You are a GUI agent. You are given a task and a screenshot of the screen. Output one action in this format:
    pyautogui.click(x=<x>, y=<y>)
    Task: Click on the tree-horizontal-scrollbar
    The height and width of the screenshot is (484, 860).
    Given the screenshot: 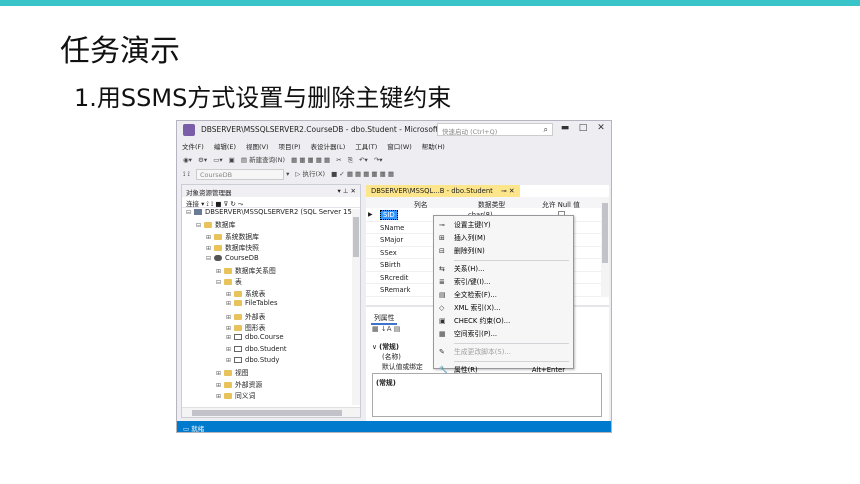 What is the action you would take?
    pyautogui.click(x=271, y=412)
    